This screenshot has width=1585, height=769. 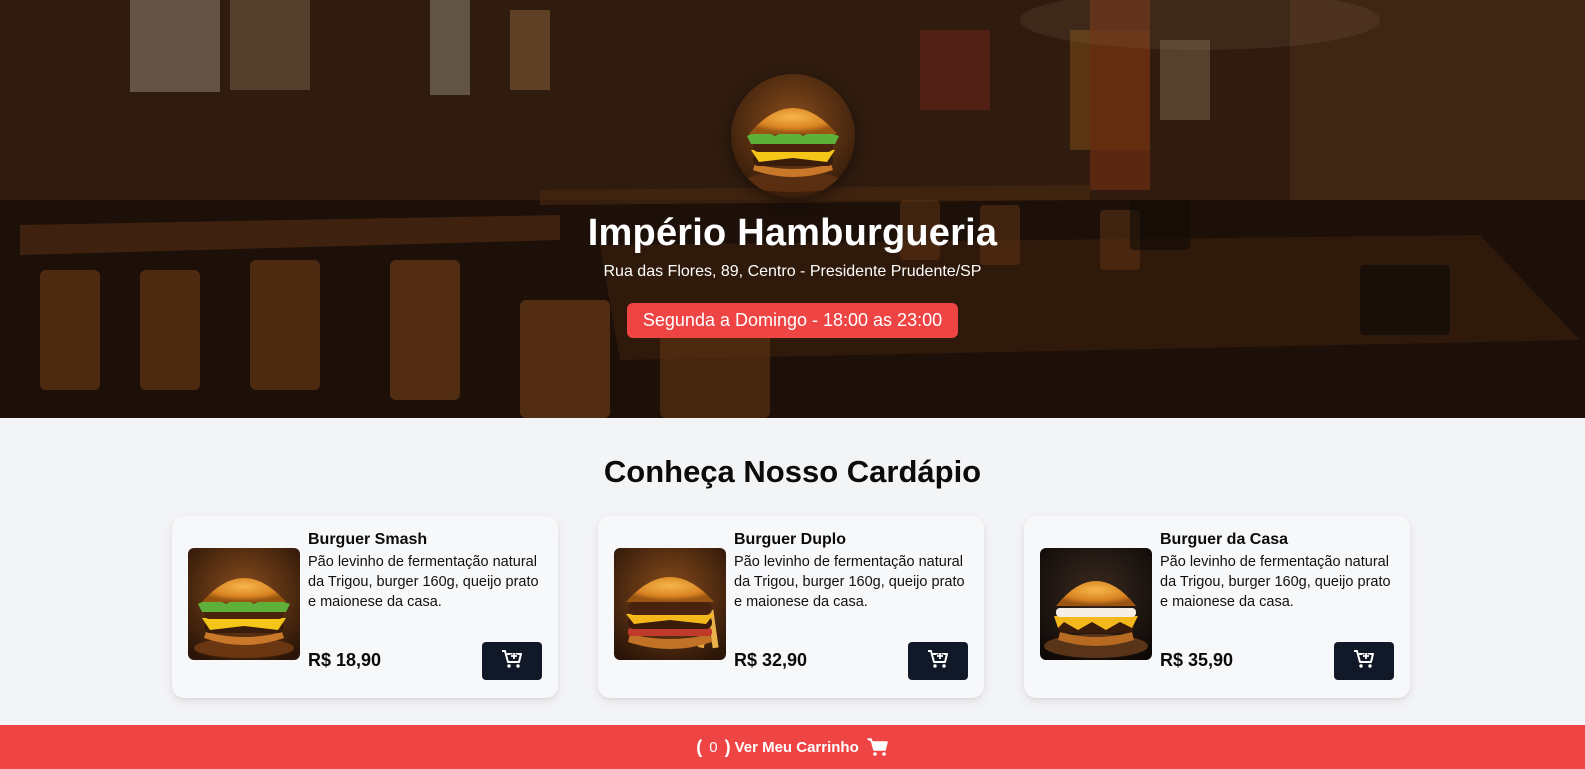 I want to click on view-cart-button: ( 0 ) Ver Meu Carrinho, so click(x=792, y=747).